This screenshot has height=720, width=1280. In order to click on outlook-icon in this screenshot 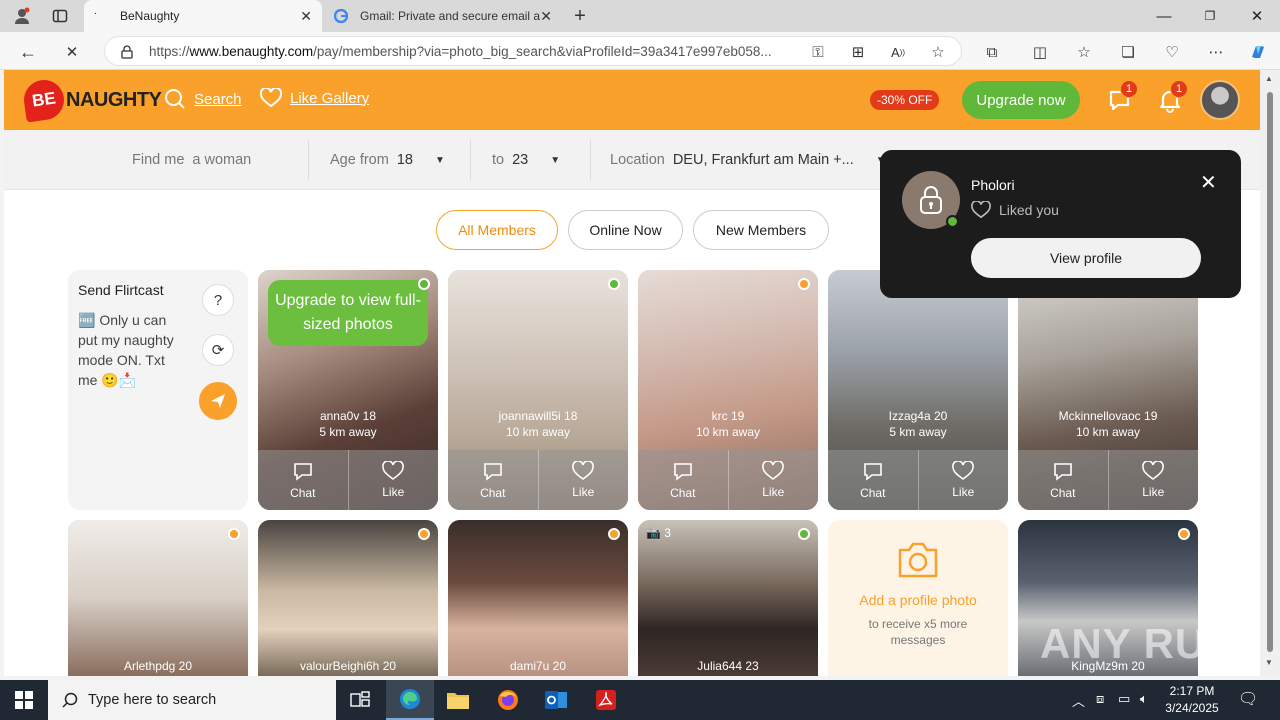, I will do `click(556, 700)`.